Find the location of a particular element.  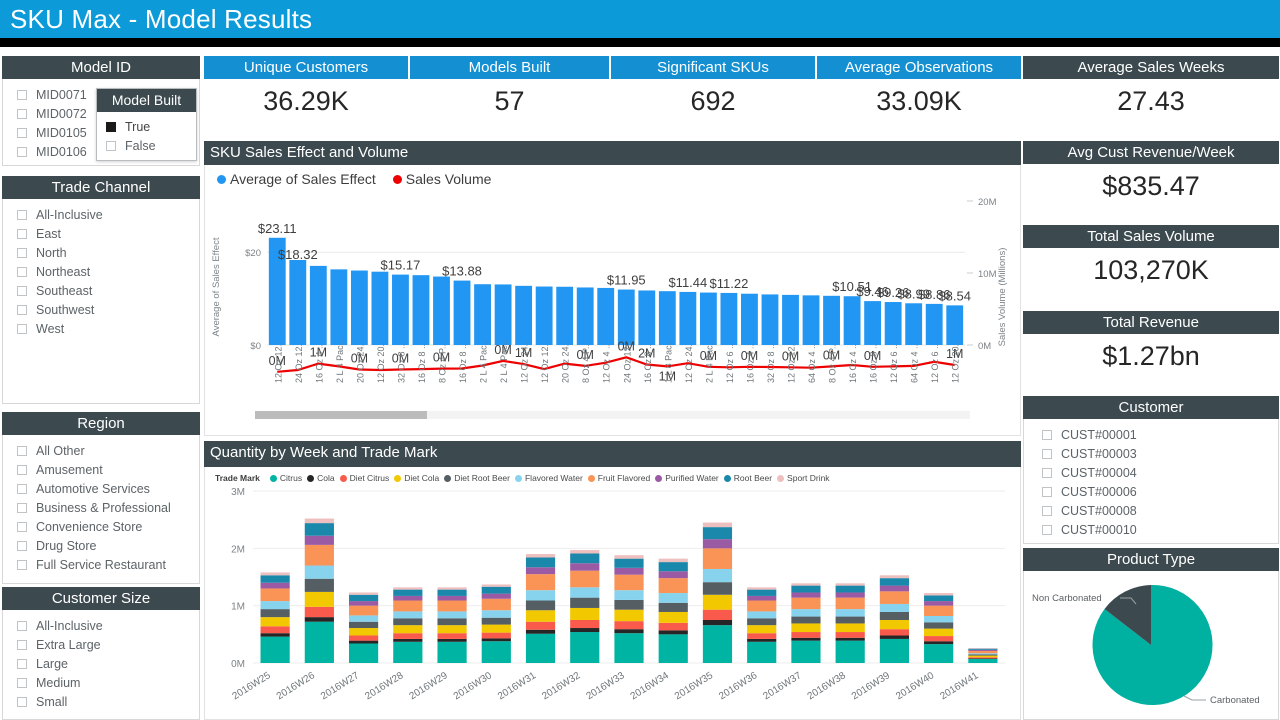

list-item: Small is located at coordinates (101, 701).